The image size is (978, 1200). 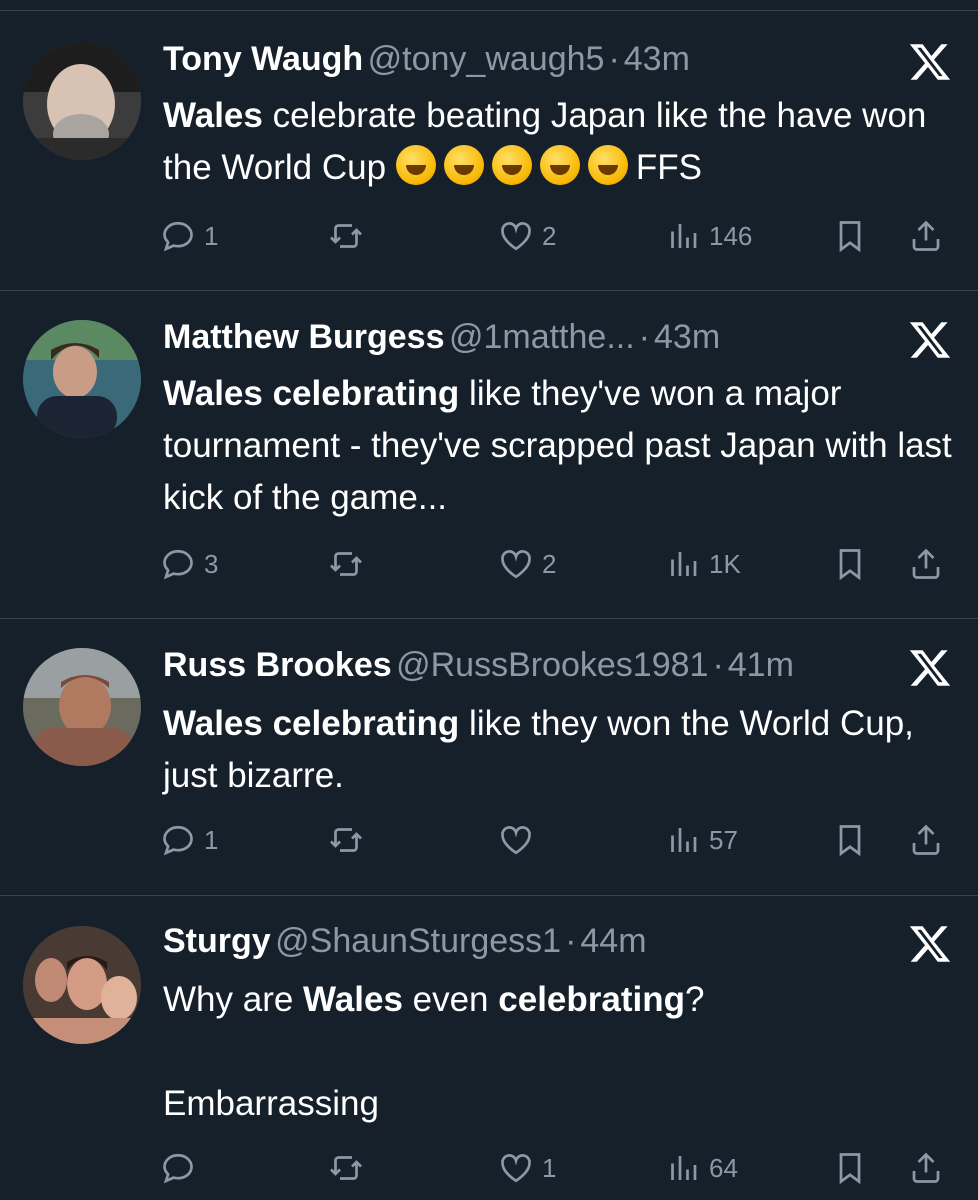 What do you see at coordinates (723, 1167) in the screenshot?
I see `view-count: 64` at bounding box center [723, 1167].